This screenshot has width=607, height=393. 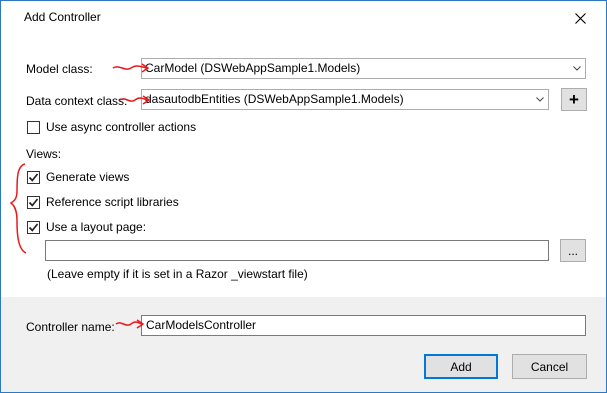 I want to click on add-button: Add, so click(x=461, y=366).